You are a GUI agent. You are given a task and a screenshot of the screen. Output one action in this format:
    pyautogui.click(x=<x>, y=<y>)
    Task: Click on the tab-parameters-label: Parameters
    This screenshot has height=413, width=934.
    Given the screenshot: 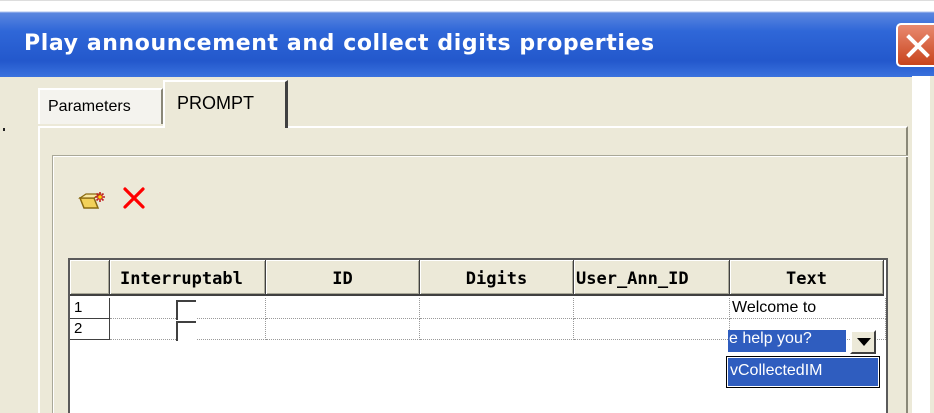 What is the action you would take?
    pyautogui.click(x=89, y=106)
    